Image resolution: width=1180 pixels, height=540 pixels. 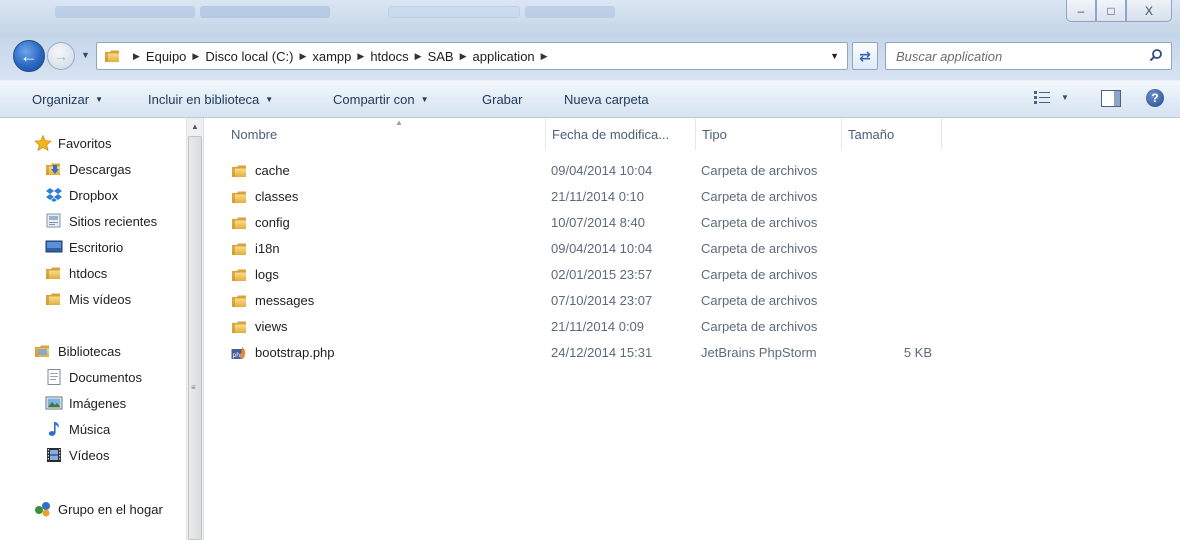 I want to click on new-folder-button: Nueva carpeta, so click(x=606, y=99).